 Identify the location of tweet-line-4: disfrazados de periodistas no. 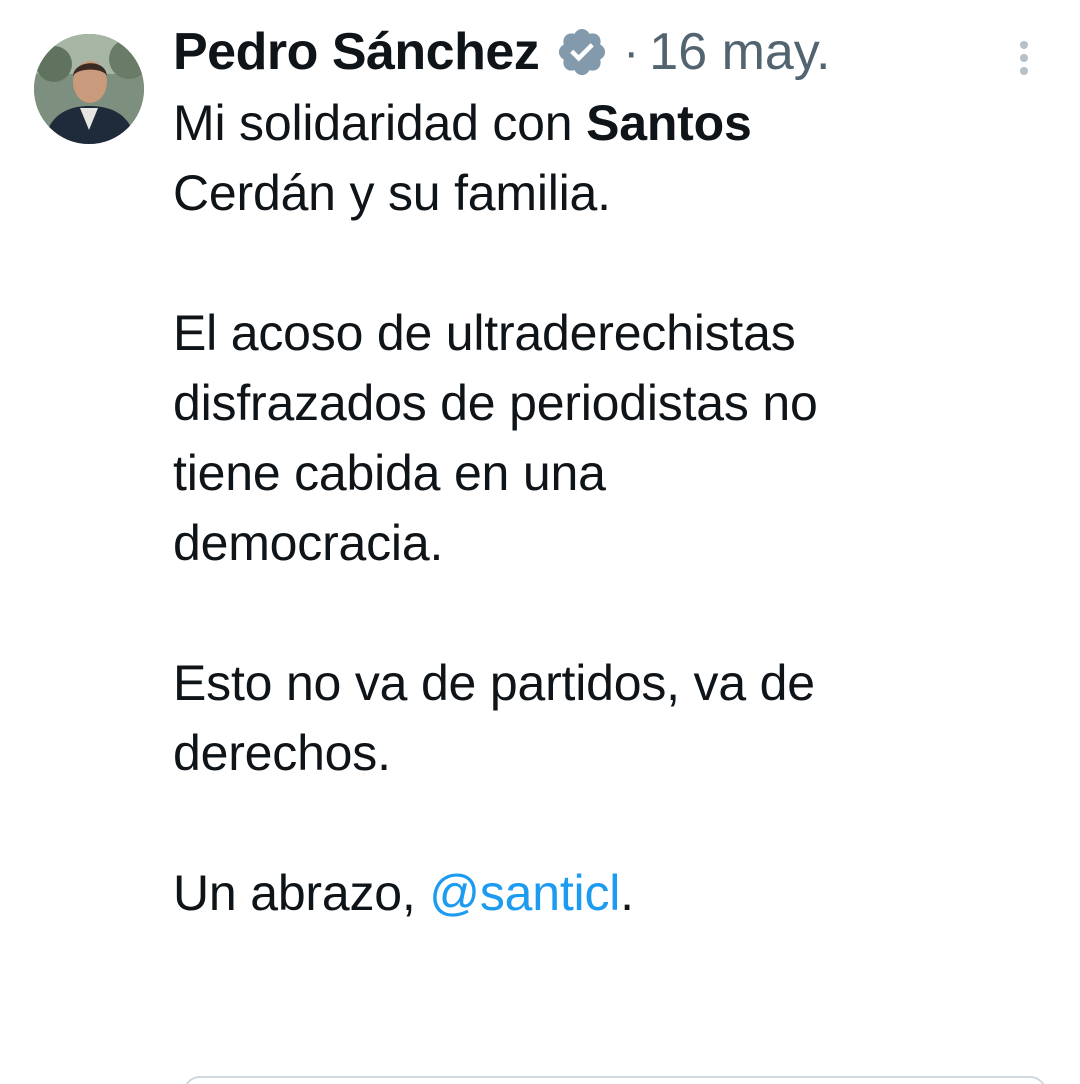
(495, 403).